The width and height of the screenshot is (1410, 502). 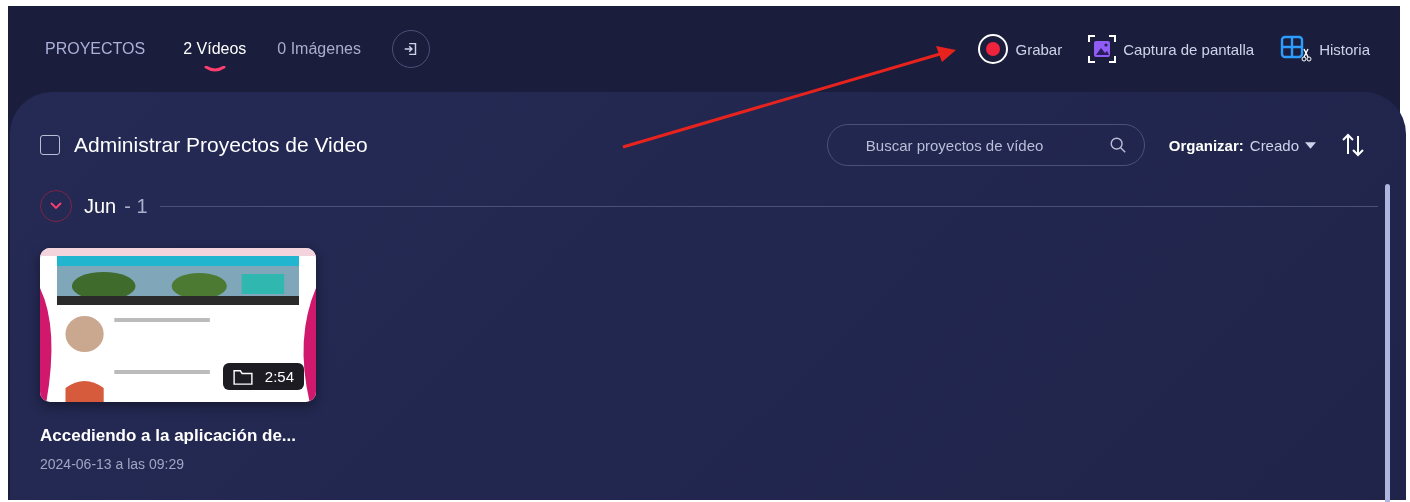 What do you see at coordinates (1206, 145) in the screenshot?
I see `sort-label: Organizar:` at bounding box center [1206, 145].